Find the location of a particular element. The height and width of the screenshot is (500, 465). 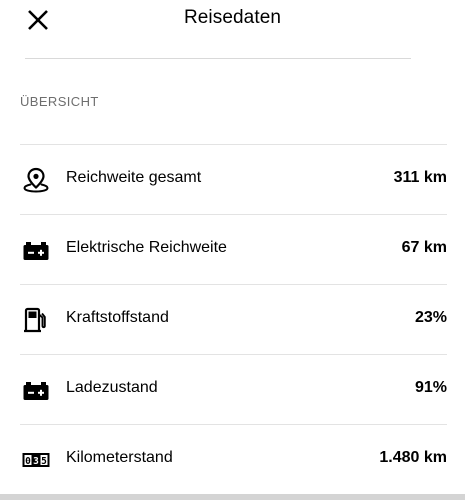

list-item-odometer: 0 3 5 Kilometerstand 1.480 km is located at coordinates (232, 460).